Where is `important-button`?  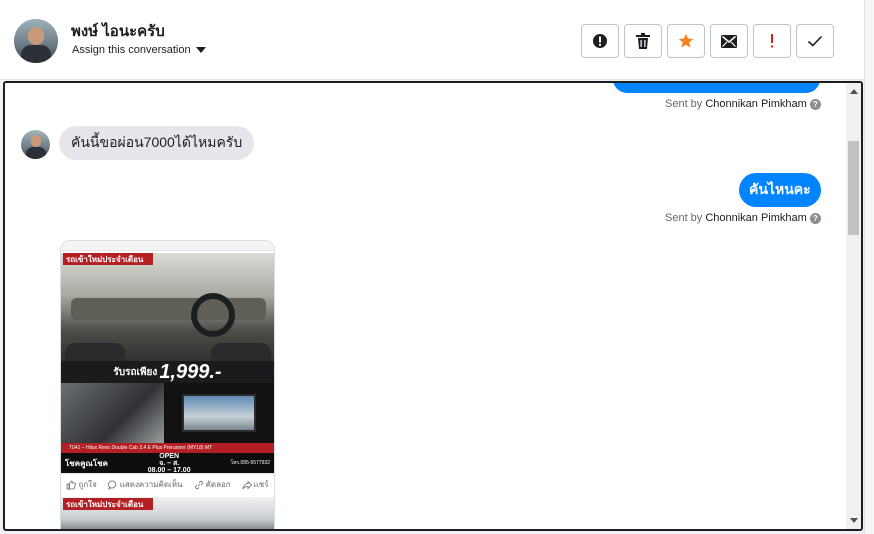 important-button is located at coordinates (772, 41).